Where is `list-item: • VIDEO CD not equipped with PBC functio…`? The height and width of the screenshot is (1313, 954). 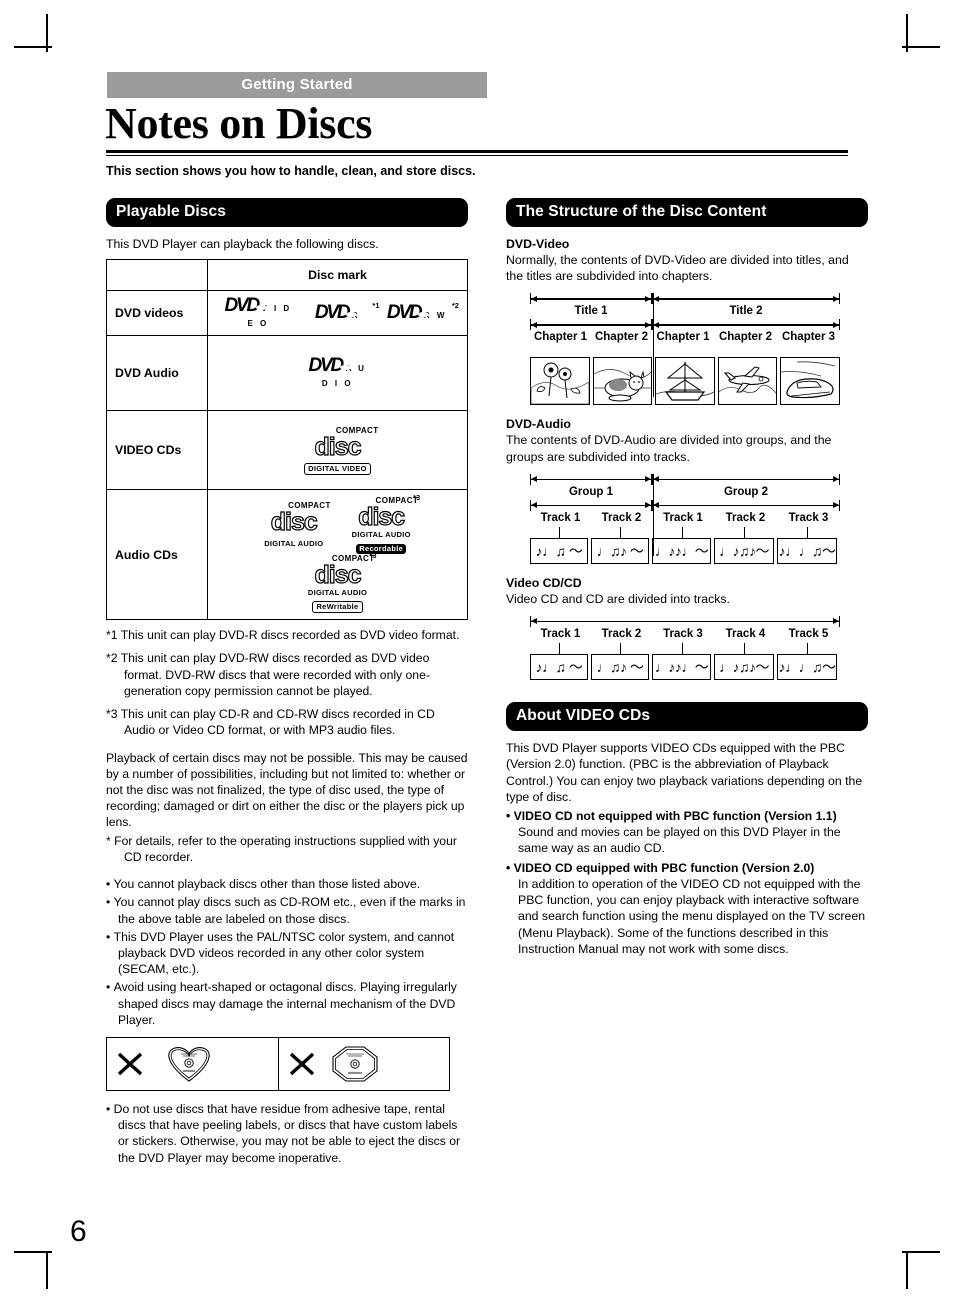 list-item: • VIDEO CD not equipped with PBC functio… is located at coordinates (671, 815).